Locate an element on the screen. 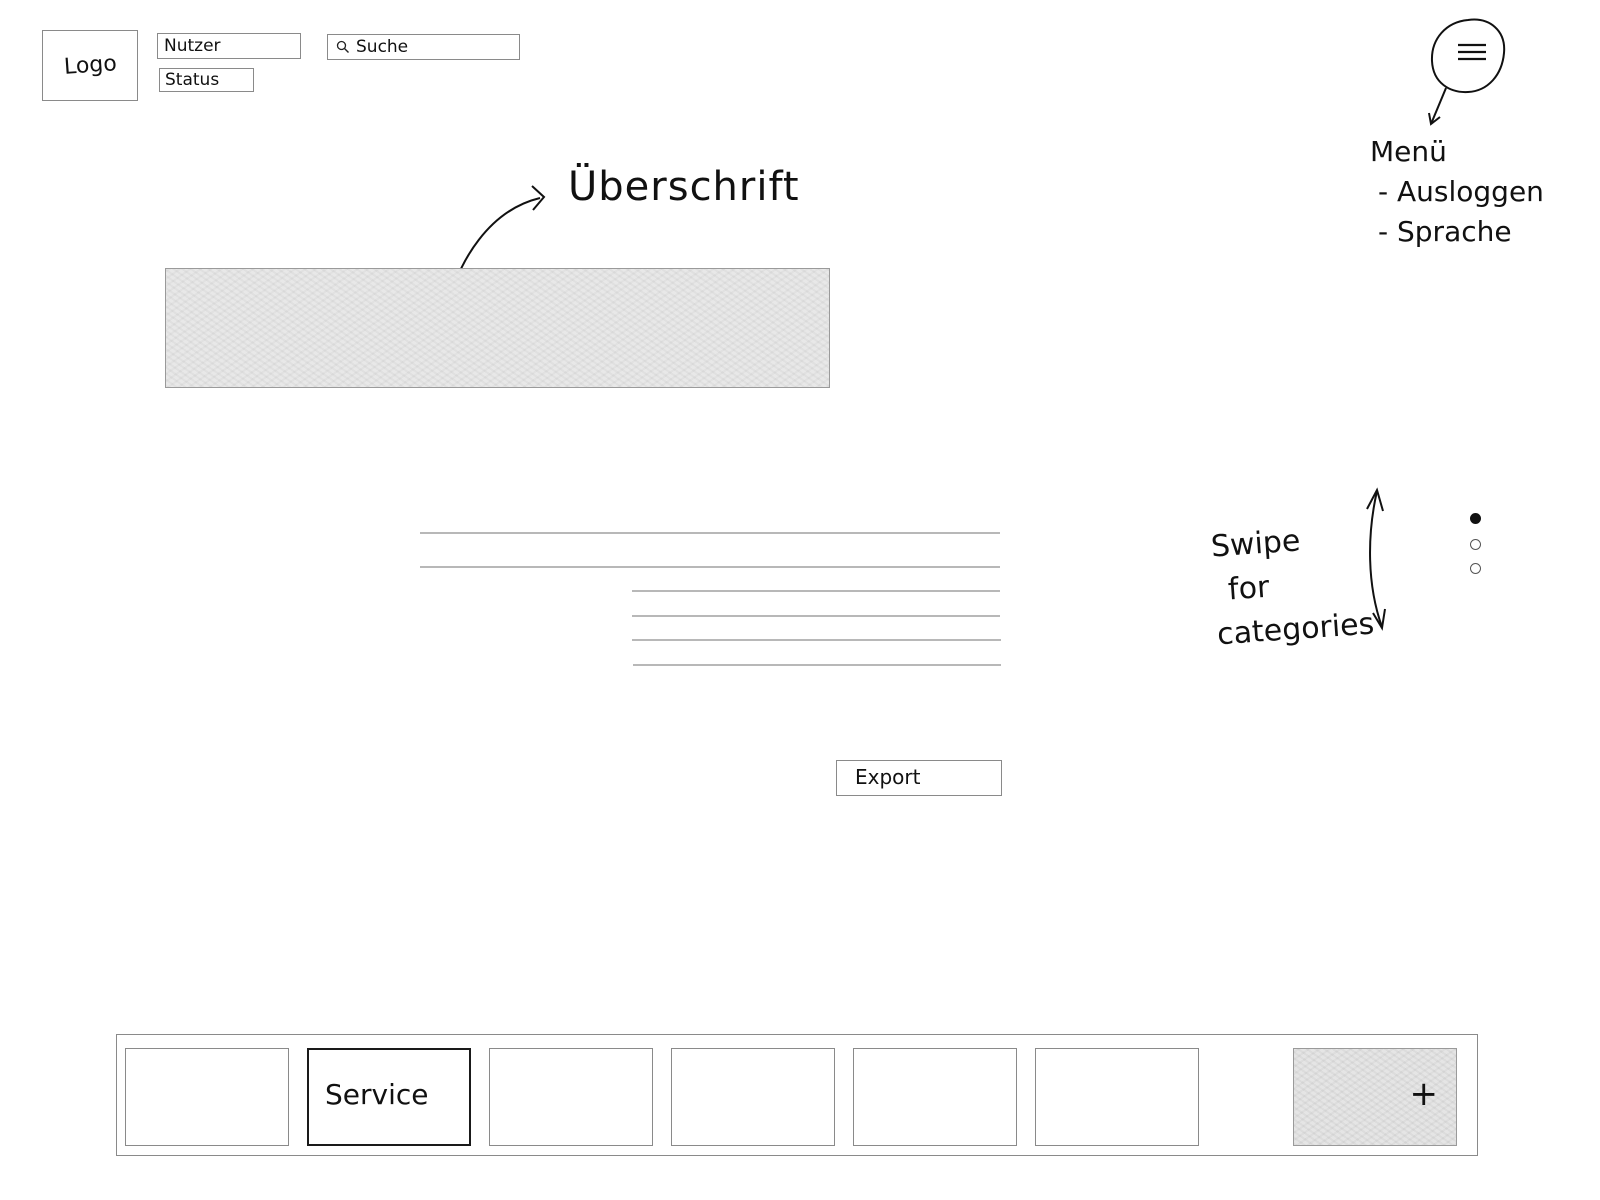  swipe-annotation-line: categories is located at coordinates (1296, 629).